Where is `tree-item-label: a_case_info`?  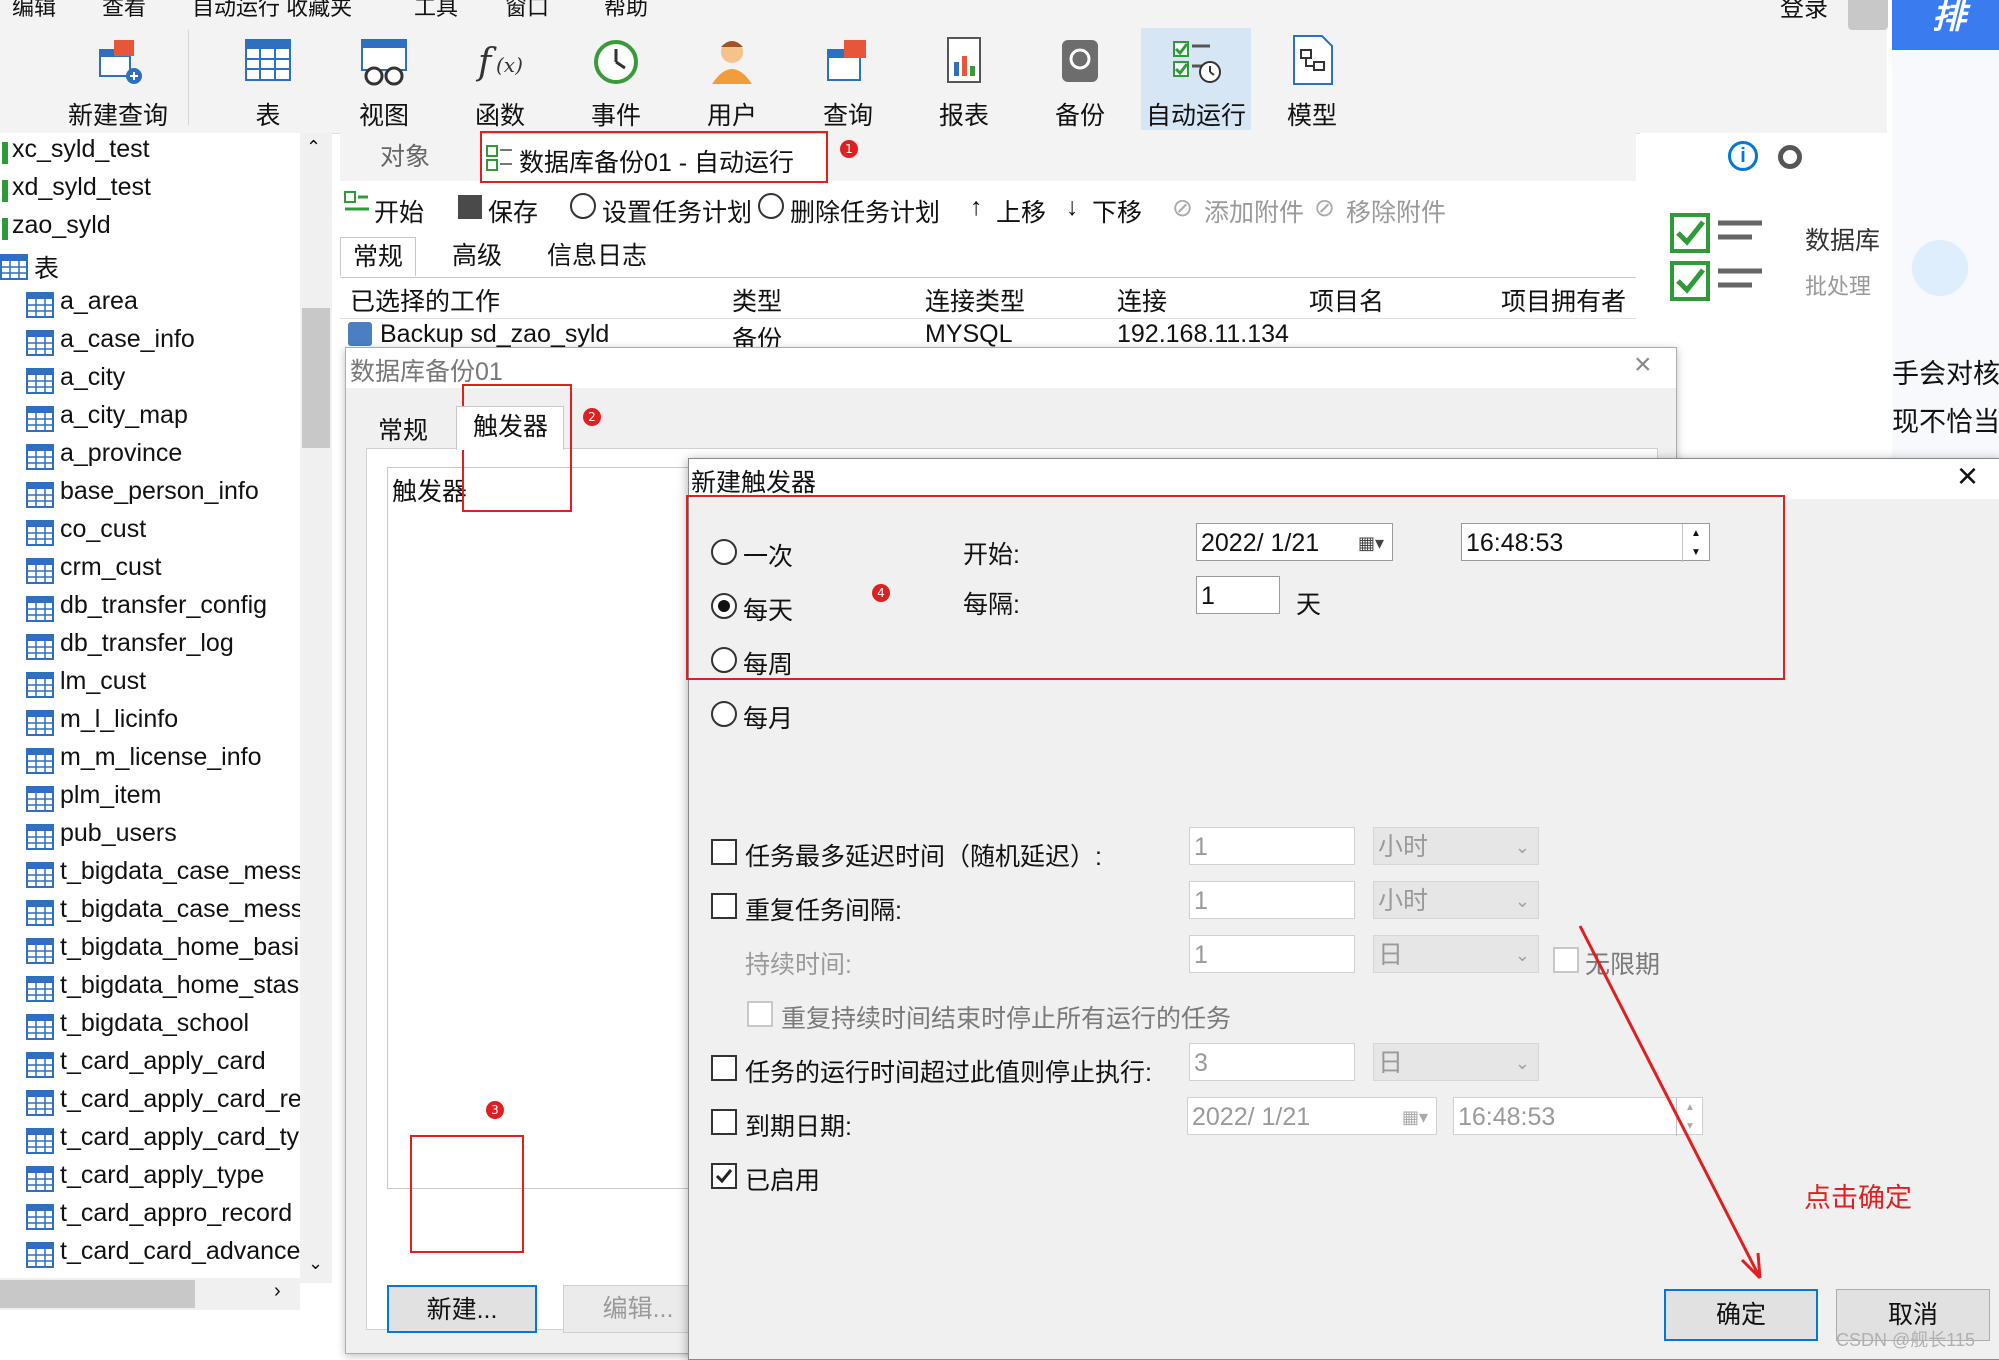
tree-item-label: a_case_info is located at coordinates (127, 339).